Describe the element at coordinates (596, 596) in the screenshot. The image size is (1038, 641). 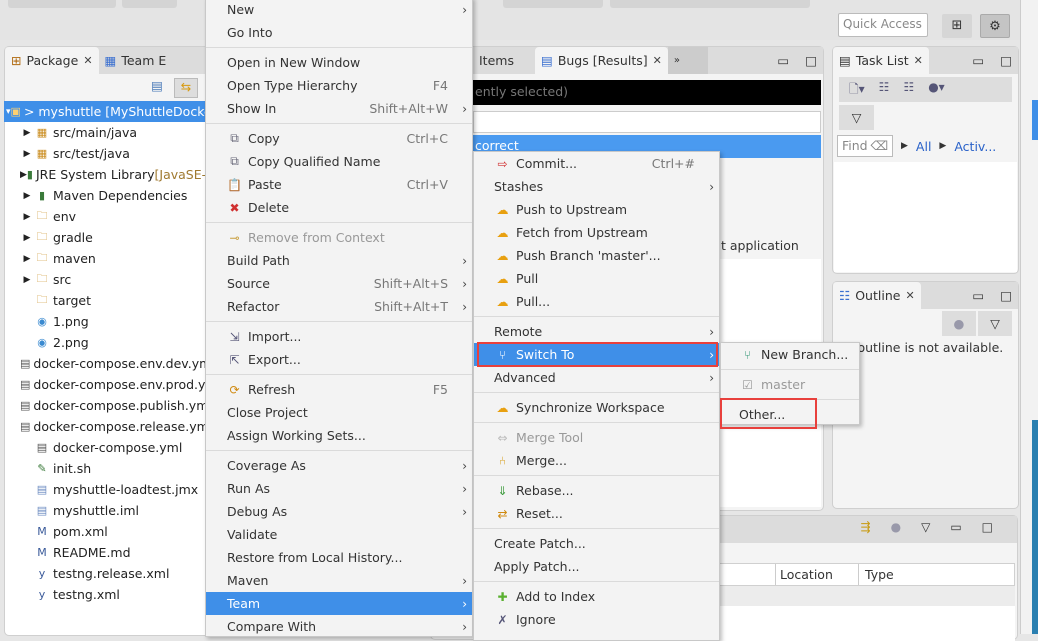
I see `menu-item-add-to-index: ✚ Add to Index` at that location.